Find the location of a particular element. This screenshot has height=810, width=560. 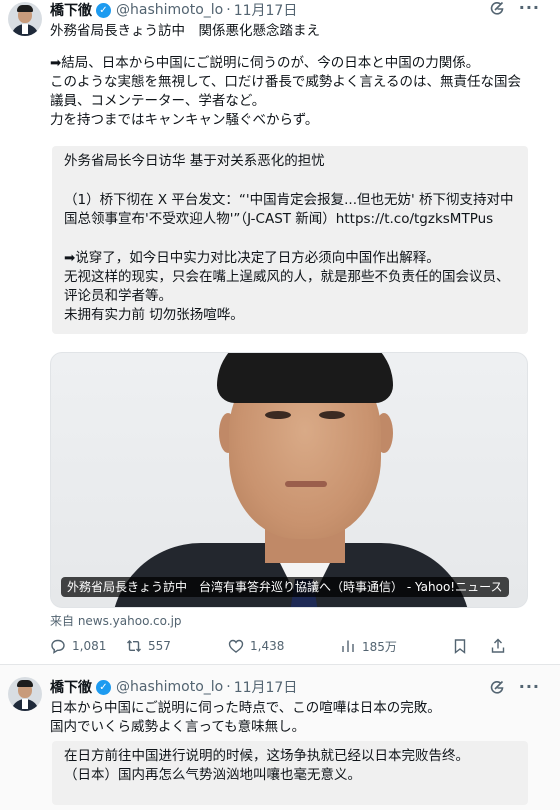

translation-title: 外务省局长今日访华 基于对关系恶化的担忧 is located at coordinates (194, 161).